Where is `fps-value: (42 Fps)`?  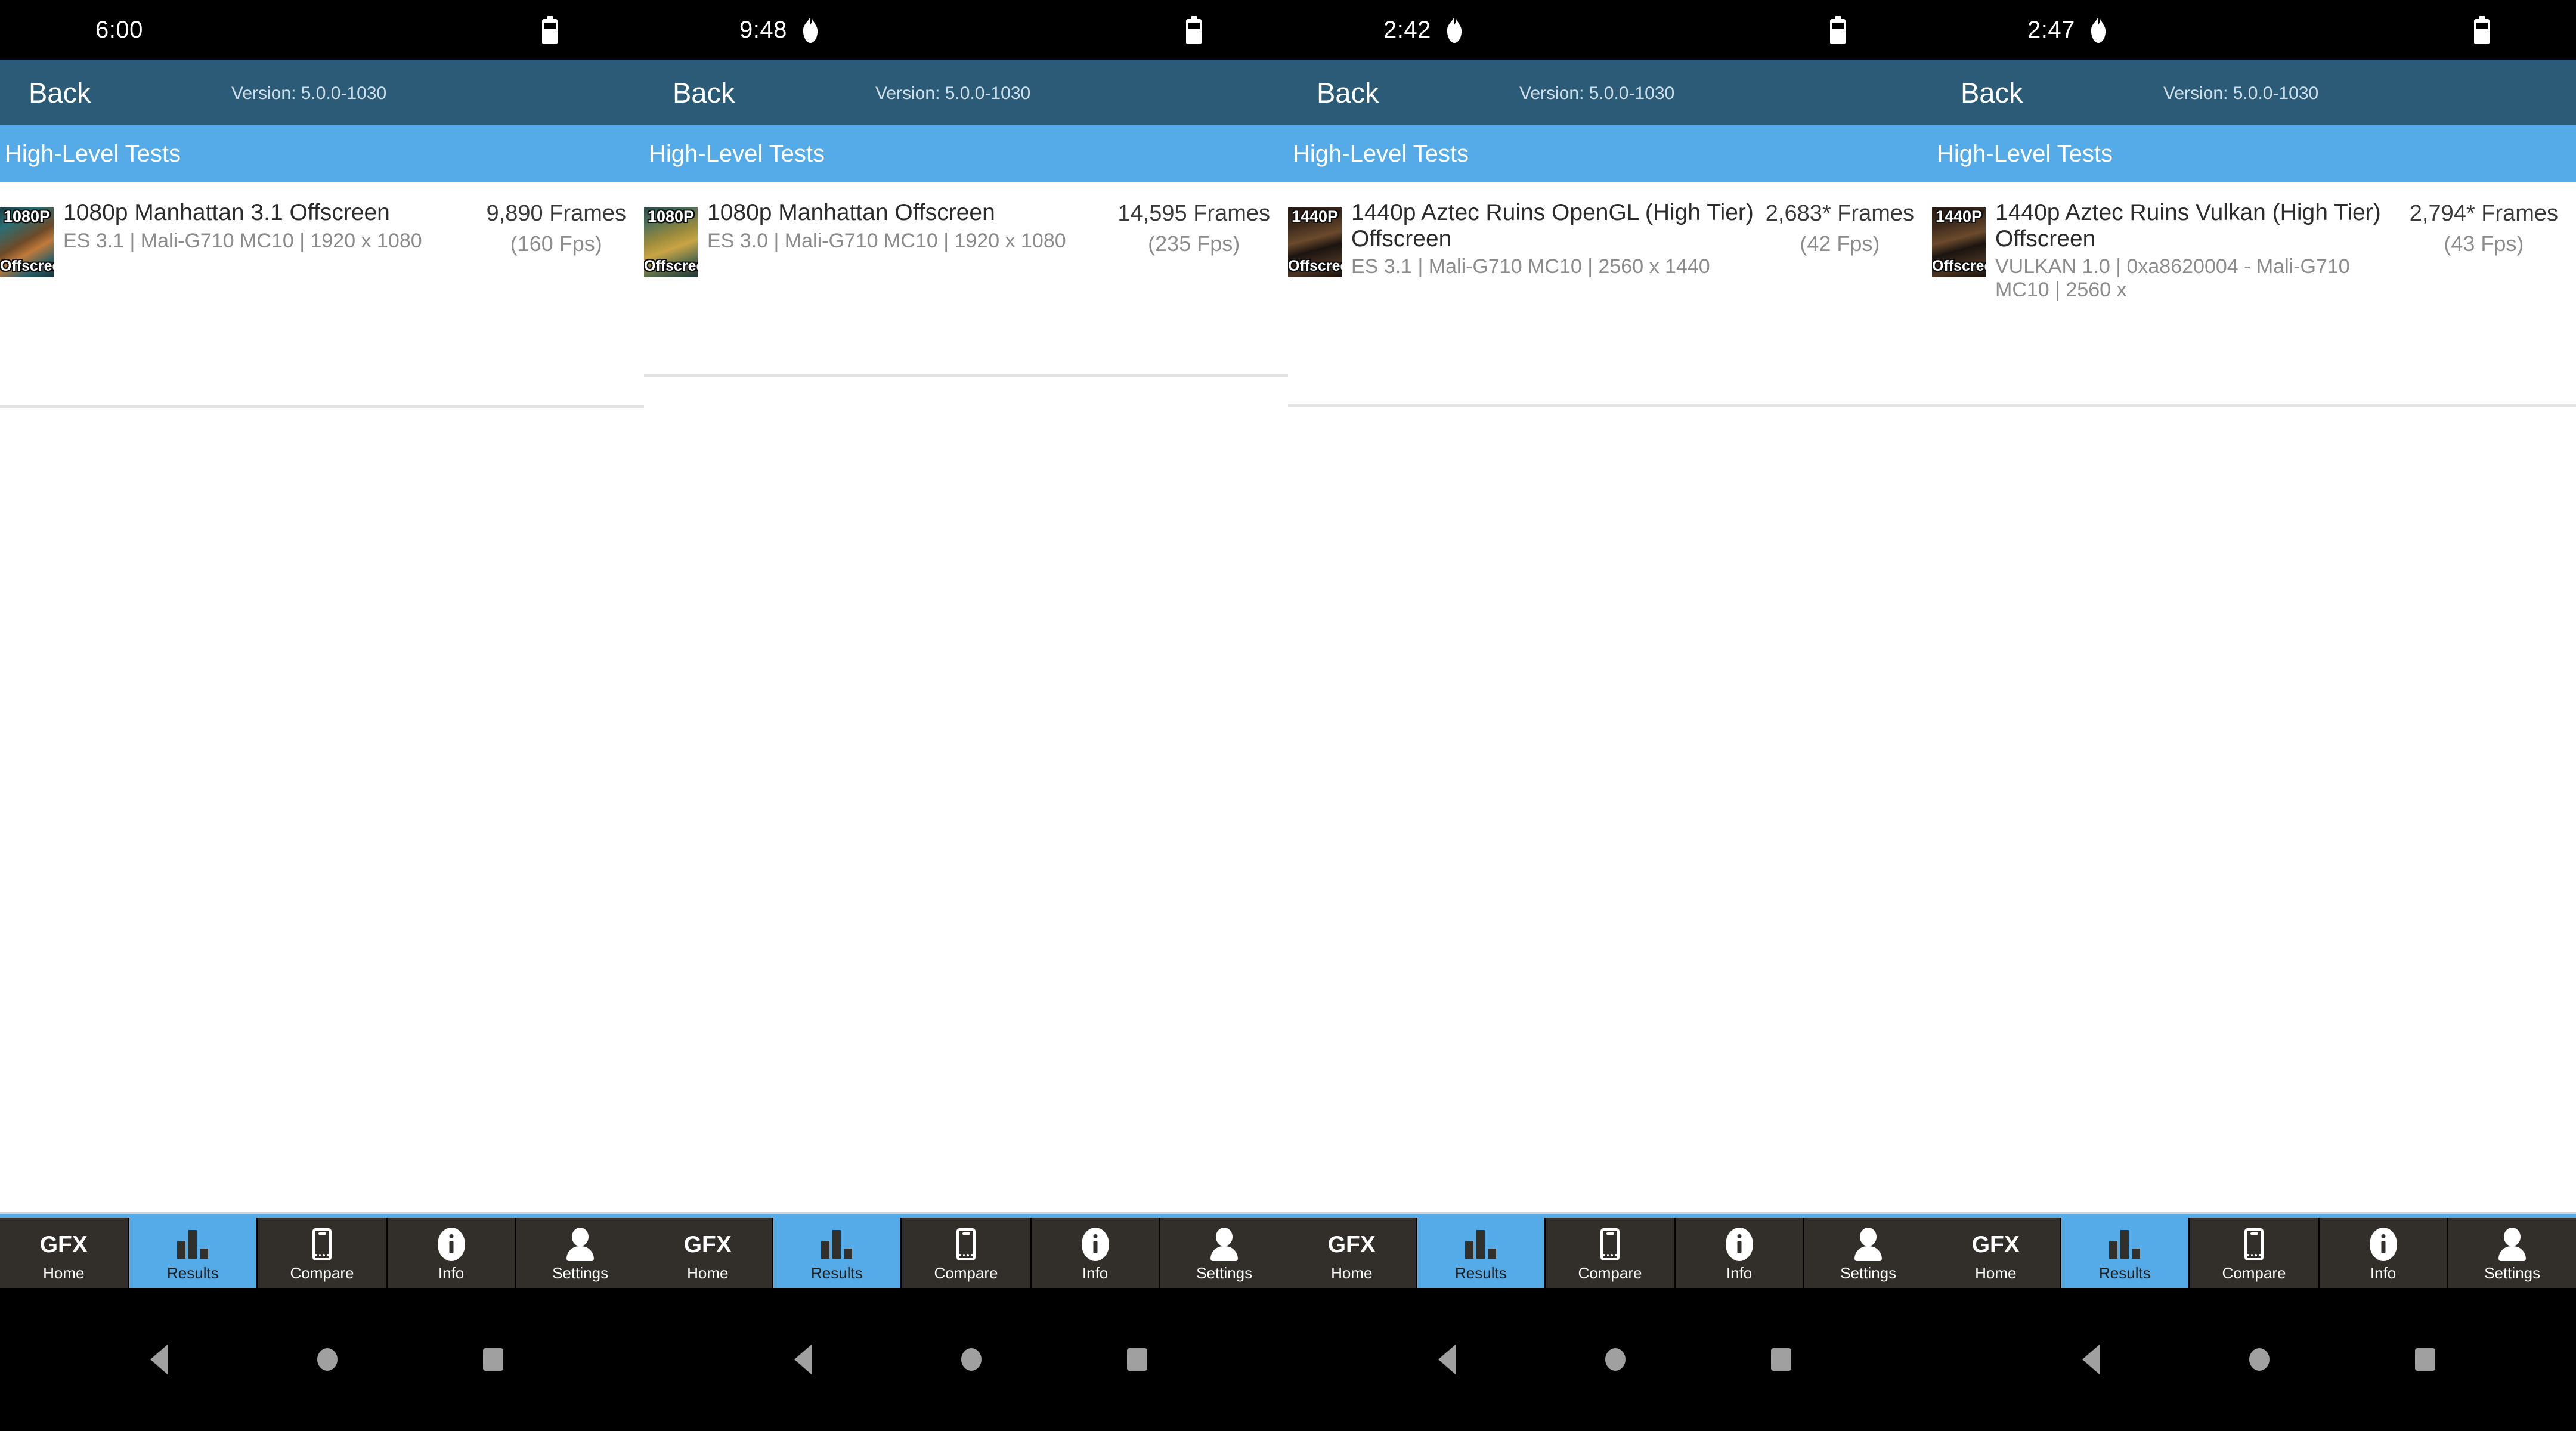 fps-value: (42 Fps) is located at coordinates (1840, 243).